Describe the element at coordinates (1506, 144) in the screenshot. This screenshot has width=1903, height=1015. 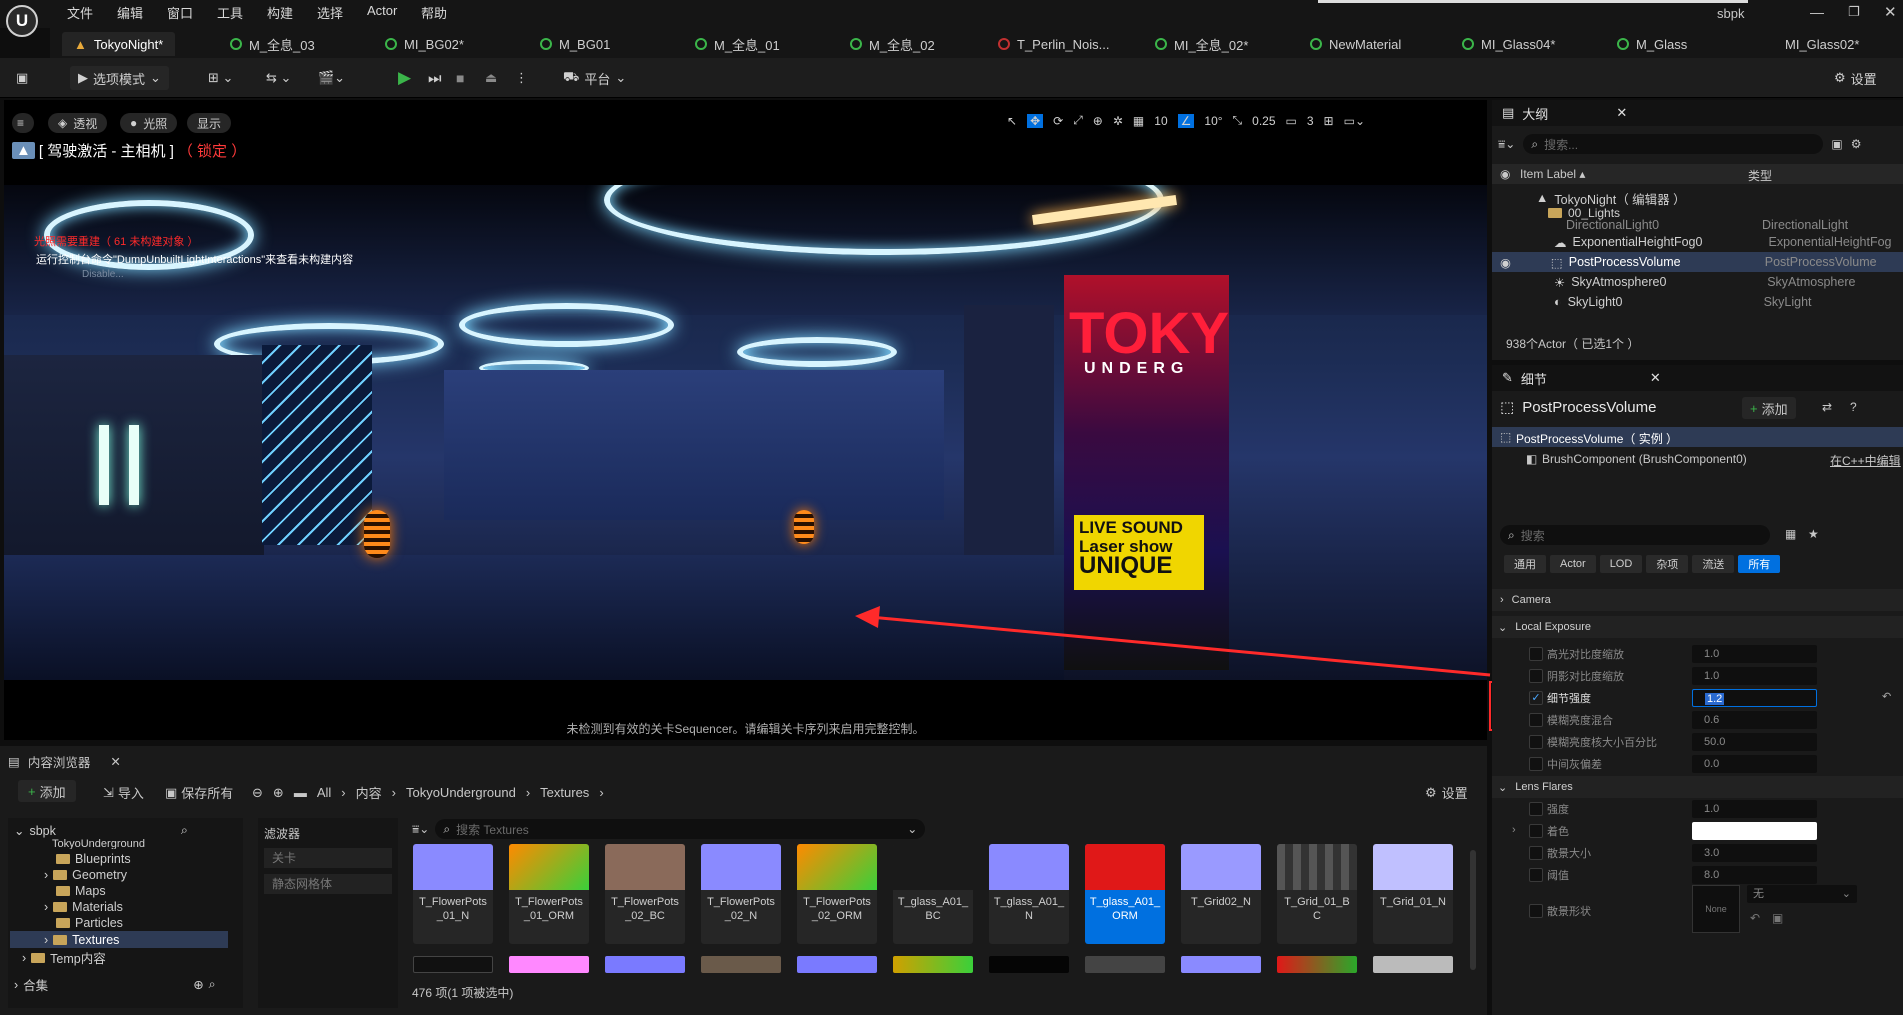
I see `filter-icon: ⩸⌄` at that location.